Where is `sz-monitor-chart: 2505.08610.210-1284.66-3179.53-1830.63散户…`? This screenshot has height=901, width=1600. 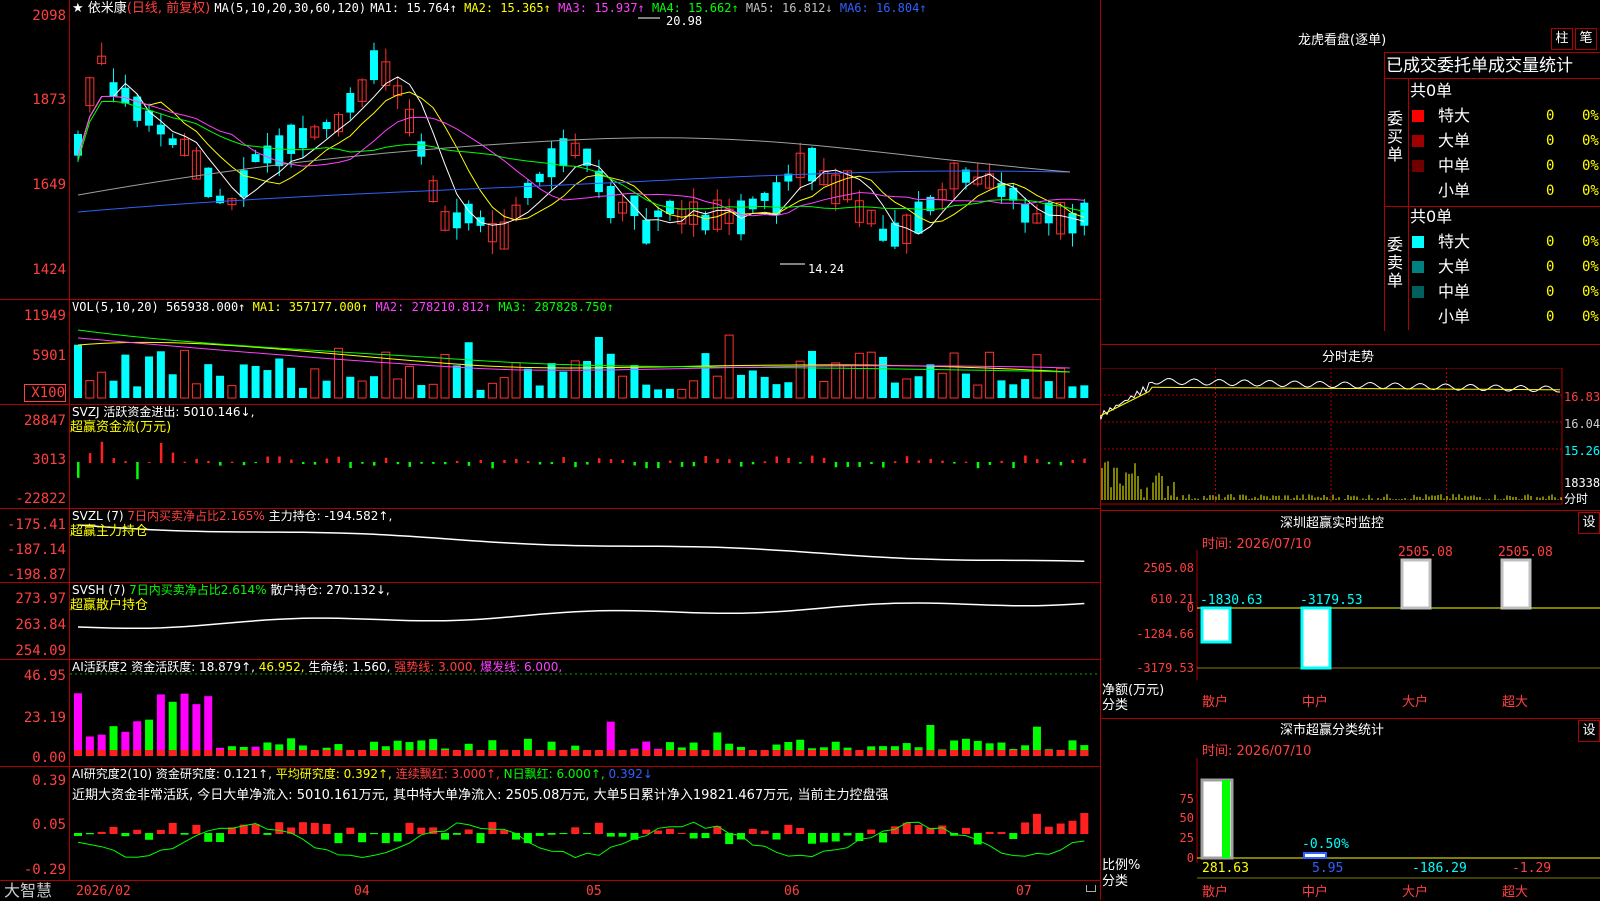
sz-monitor-chart: 2505.08610.210-1284.66-3179.53-1830.63散户… is located at coordinates (1350, 613).